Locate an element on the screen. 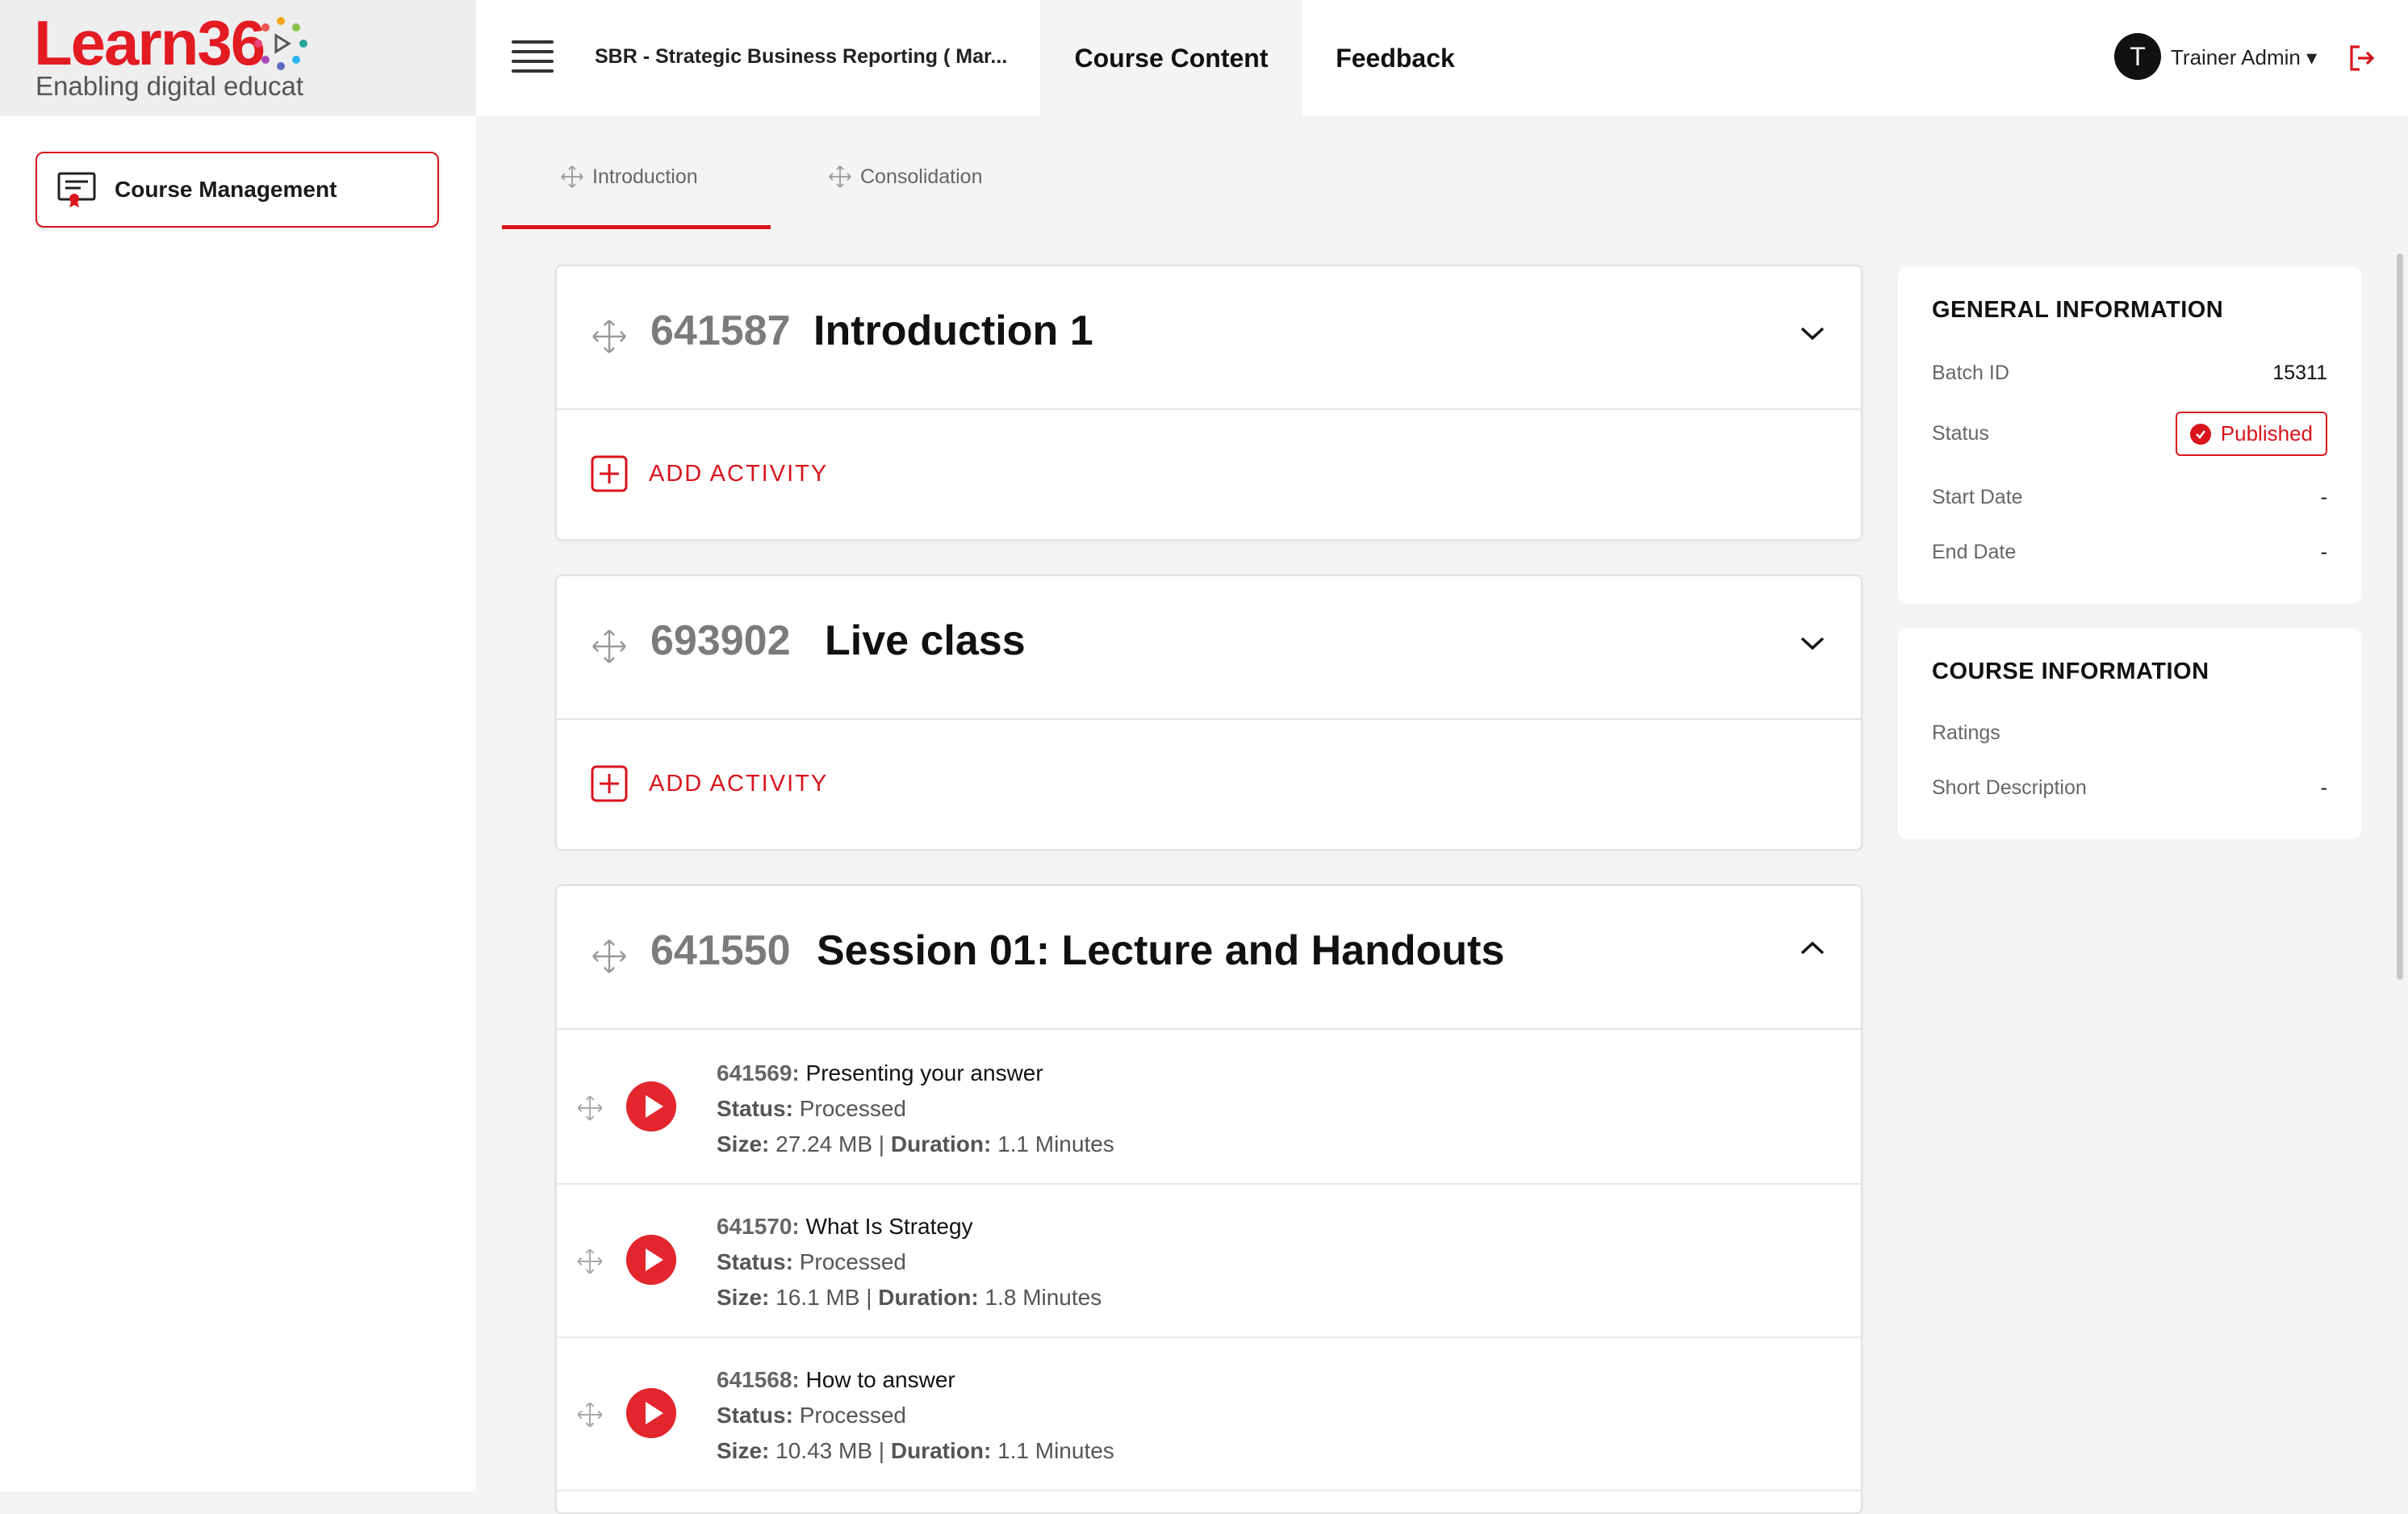  section-card: 641587 Introduction 1 ADD ACTIVITY is located at coordinates (1208, 403).